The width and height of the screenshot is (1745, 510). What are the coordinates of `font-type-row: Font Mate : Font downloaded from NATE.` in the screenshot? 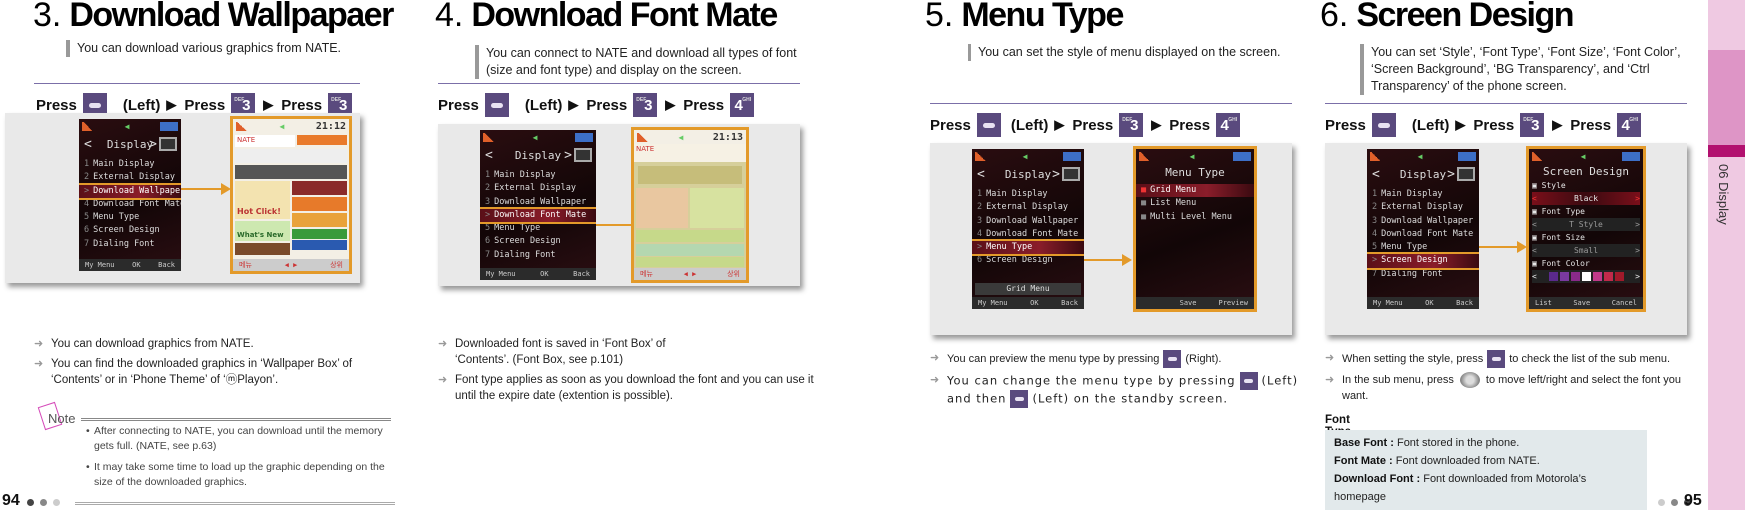 It's located at (1437, 461).